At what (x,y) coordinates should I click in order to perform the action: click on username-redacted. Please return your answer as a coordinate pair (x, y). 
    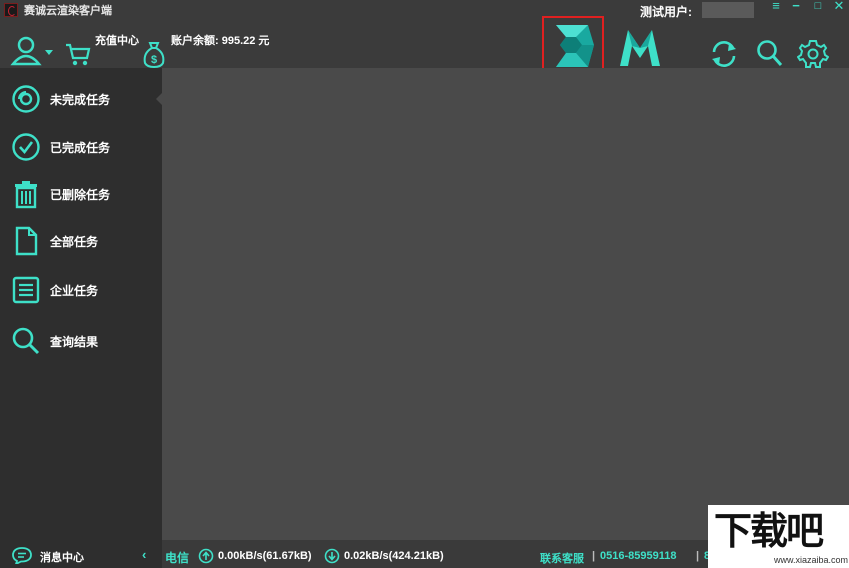
    Looking at the image, I should click on (728, 10).